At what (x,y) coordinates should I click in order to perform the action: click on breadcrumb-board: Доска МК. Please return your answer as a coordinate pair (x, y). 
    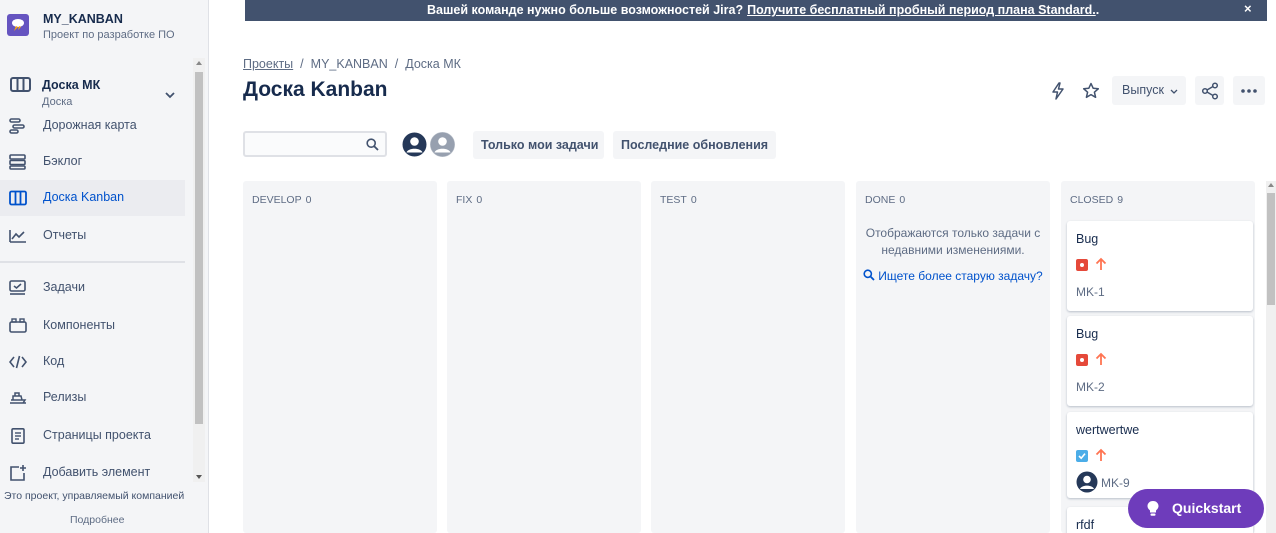
    Looking at the image, I should click on (433, 64).